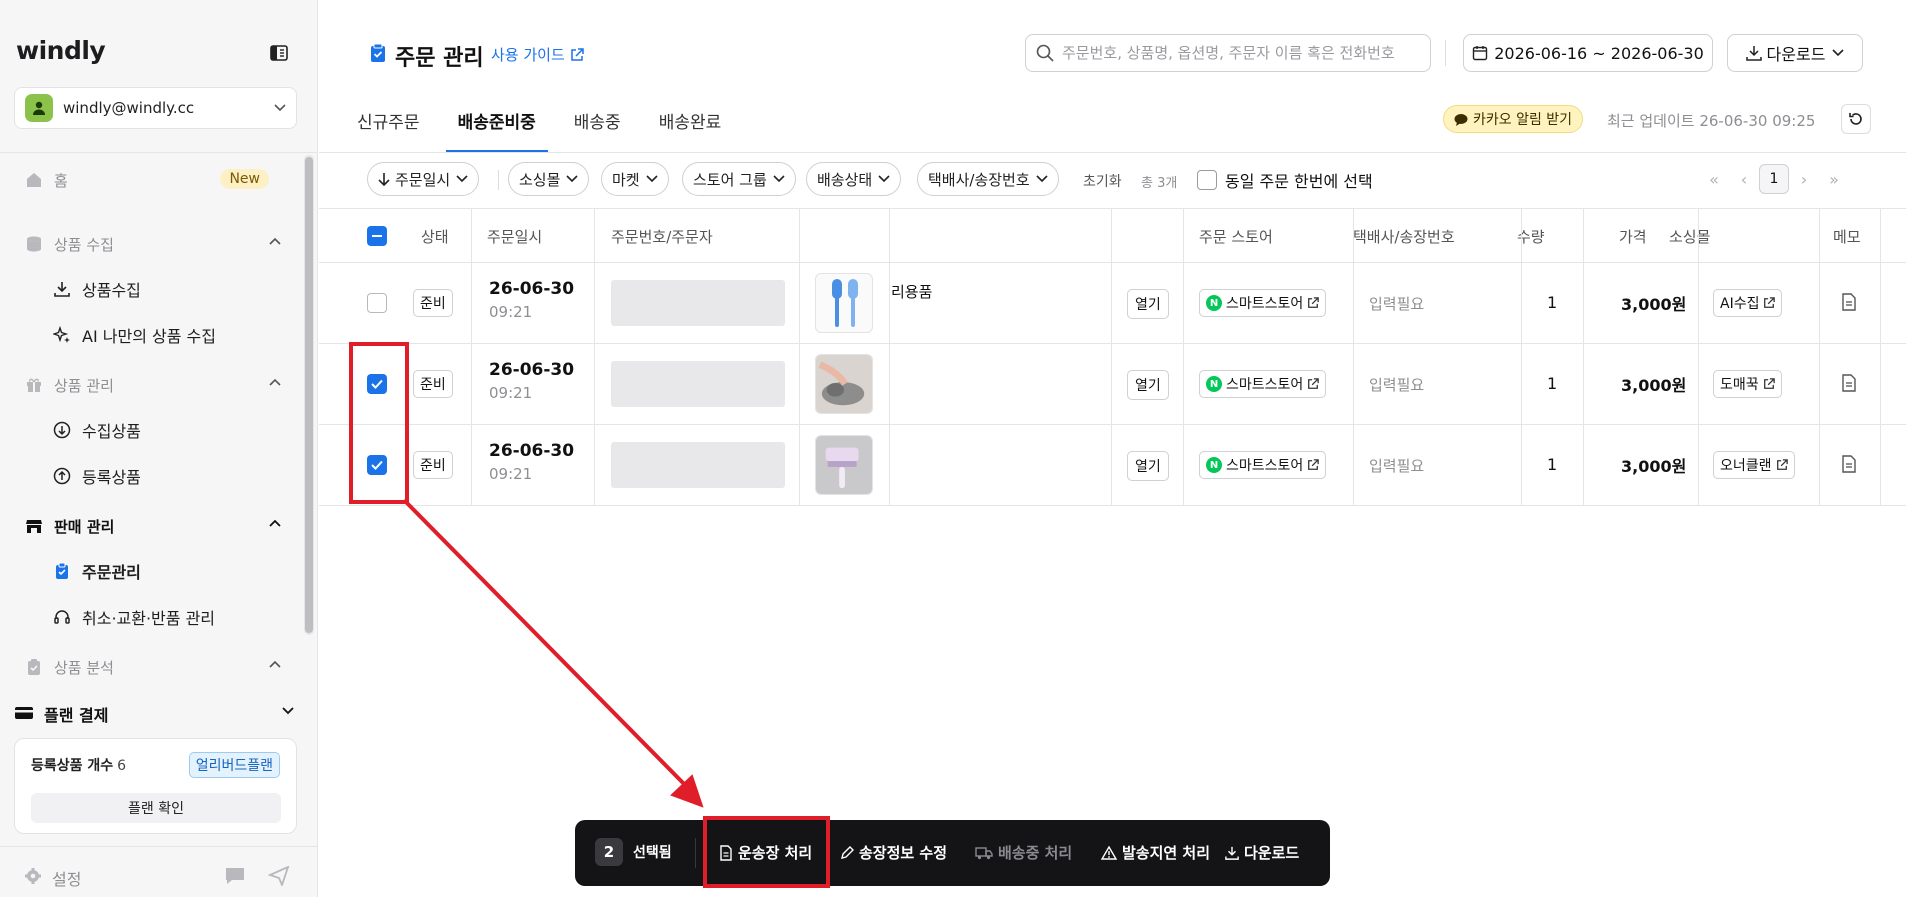 The image size is (1906, 897). Describe the element at coordinates (635, 179) in the screenshot. I see `filter-chip-market: 마켓` at that location.